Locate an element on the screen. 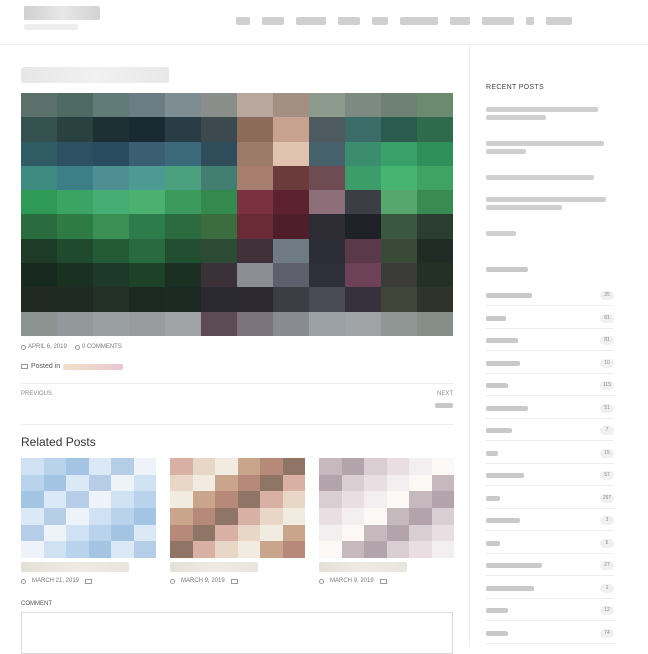  category-item: 12 is located at coordinates (550, 611).